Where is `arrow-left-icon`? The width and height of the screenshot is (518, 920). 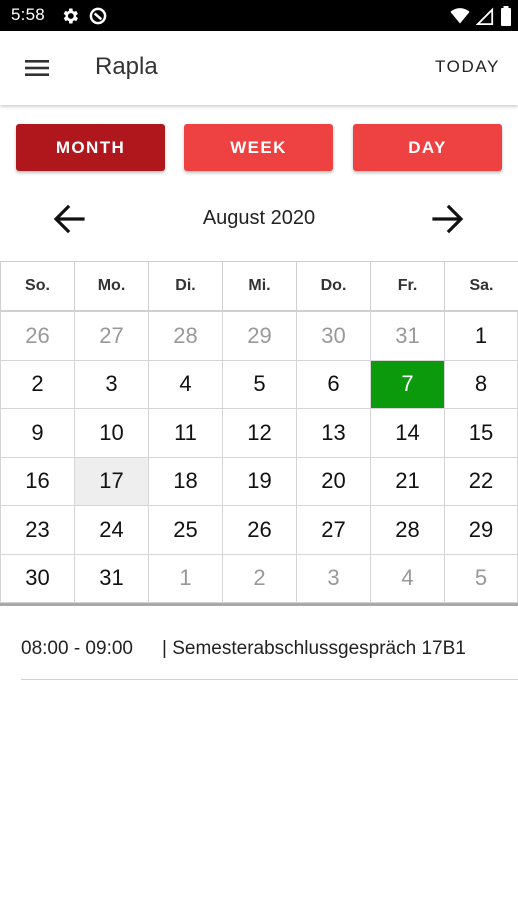 arrow-left-icon is located at coordinates (69, 219).